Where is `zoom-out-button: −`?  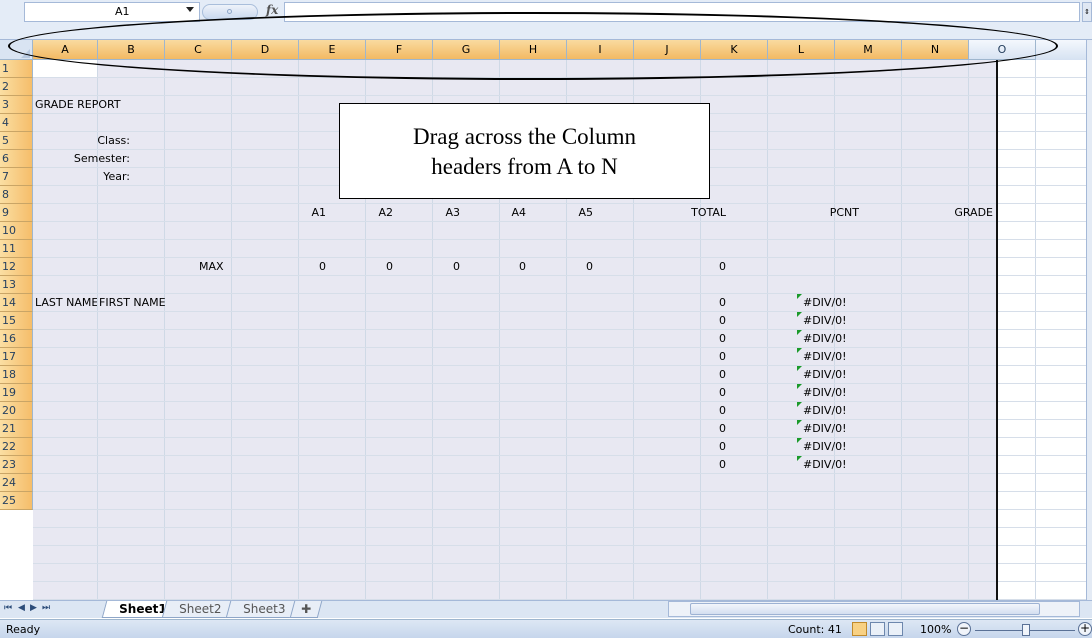 zoom-out-button: − is located at coordinates (964, 629).